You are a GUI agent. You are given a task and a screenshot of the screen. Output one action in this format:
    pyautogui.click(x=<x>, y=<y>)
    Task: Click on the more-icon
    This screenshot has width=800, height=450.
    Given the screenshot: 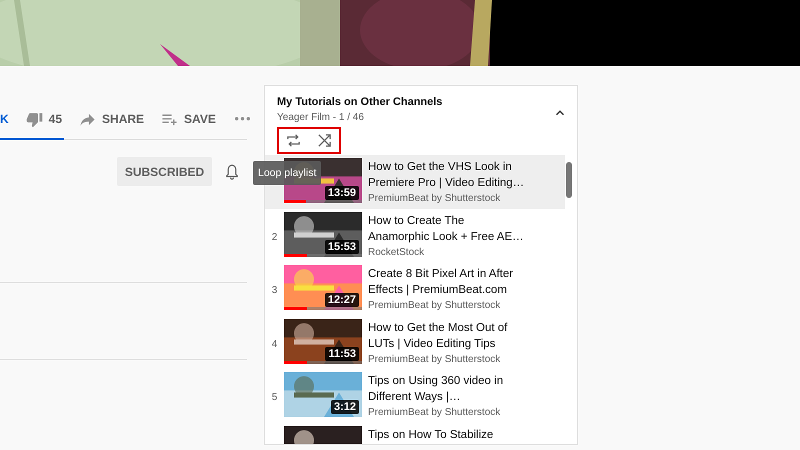 What is the action you would take?
    pyautogui.click(x=242, y=119)
    